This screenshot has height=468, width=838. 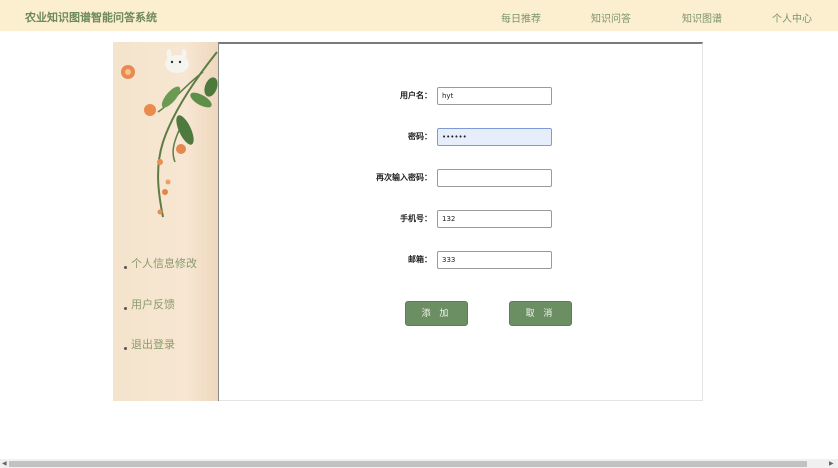 What do you see at coordinates (91, 17) in the screenshot?
I see `app-title: 农业知识图谱智能问答系统` at bounding box center [91, 17].